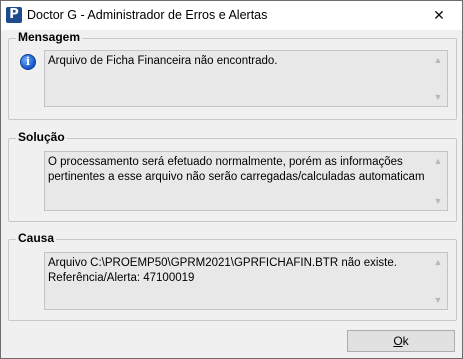 Image resolution: width=463 pixels, height=359 pixels. I want to click on info-icon: i, so click(28, 62).